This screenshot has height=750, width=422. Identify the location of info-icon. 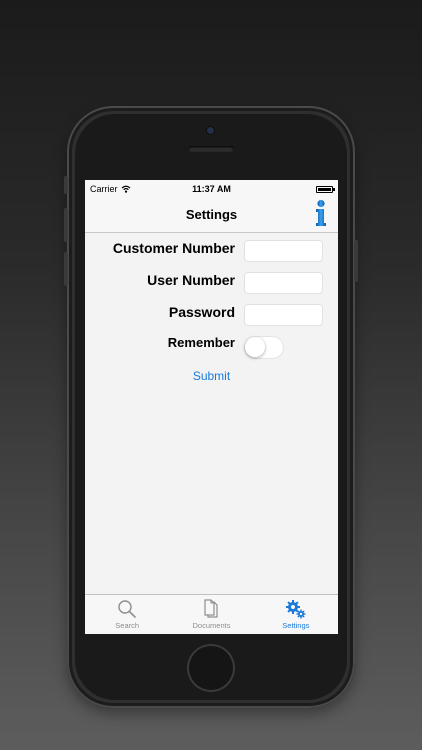
(321, 214).